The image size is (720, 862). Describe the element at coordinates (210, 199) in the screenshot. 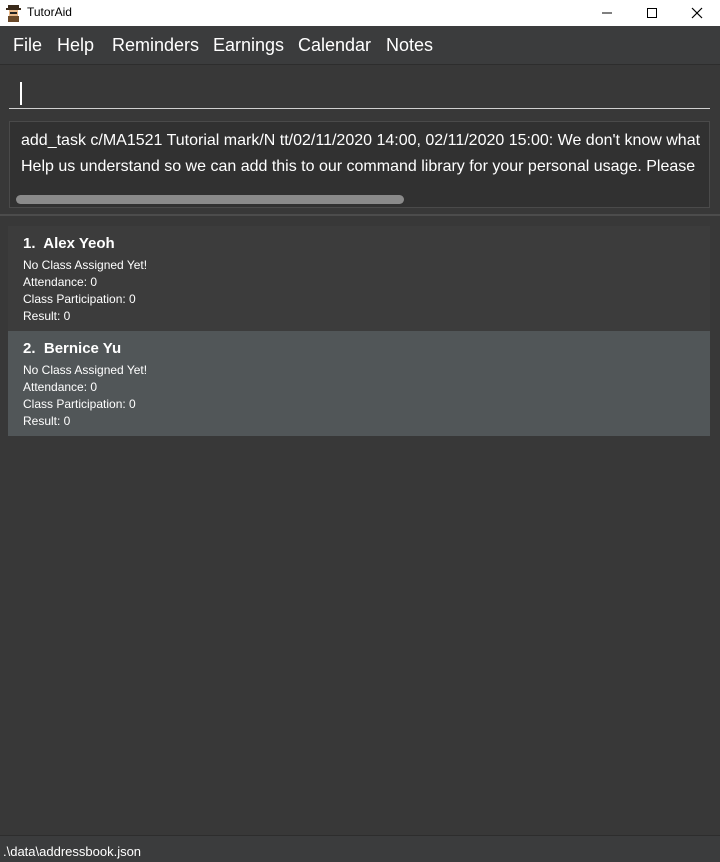

I see `horizontal-scrollbar` at that location.